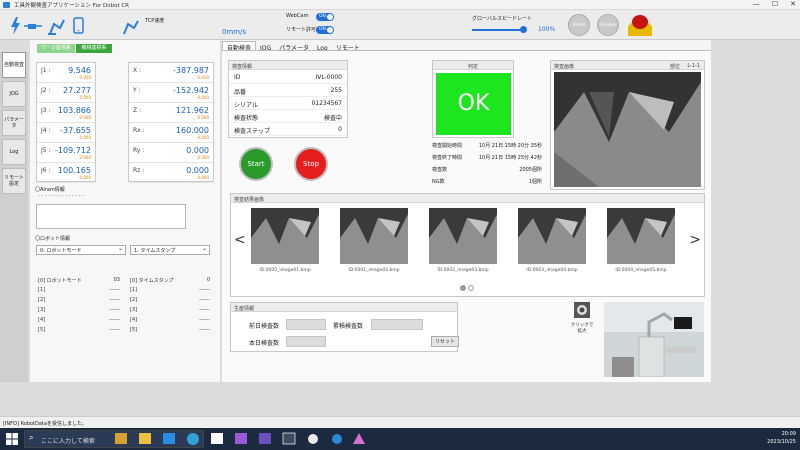 The height and width of the screenshot is (450, 800). What do you see at coordinates (445, 341) in the screenshot?
I see `production-reset-button: リセット` at bounding box center [445, 341].